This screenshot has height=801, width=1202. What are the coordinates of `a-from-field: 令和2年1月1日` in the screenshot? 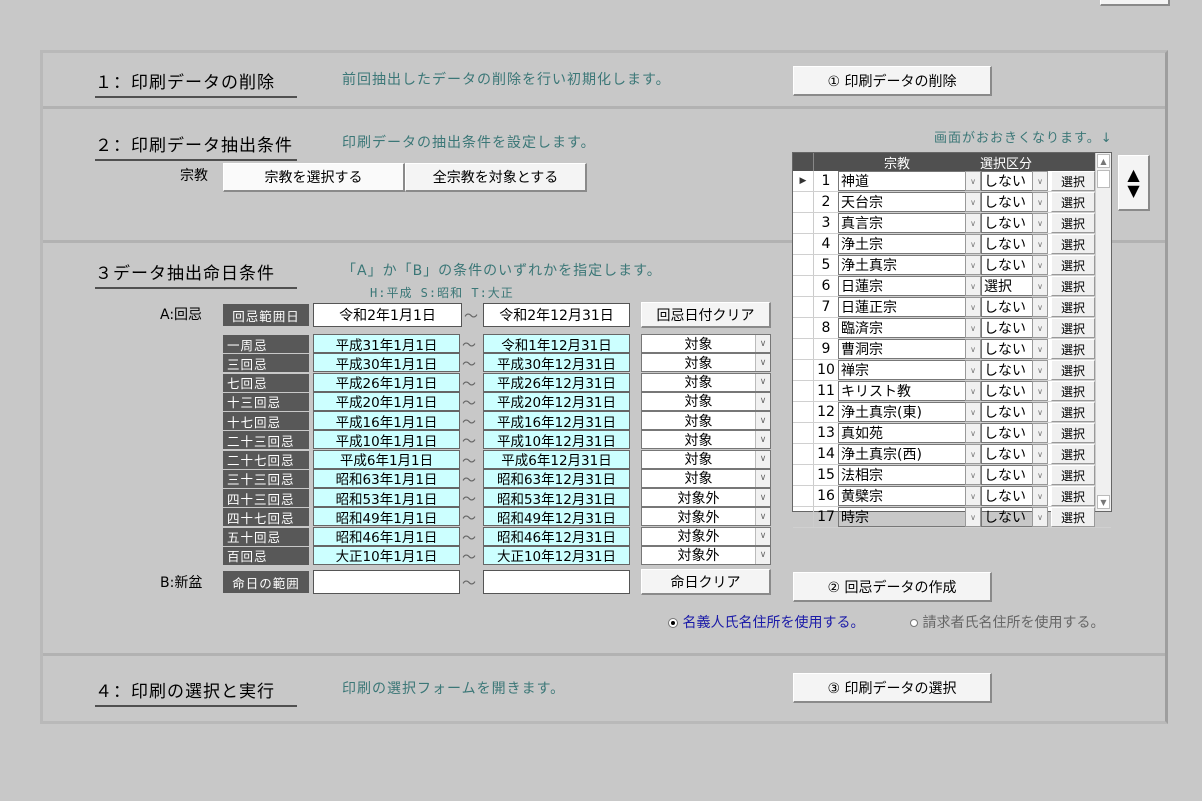 It's located at (387, 315).